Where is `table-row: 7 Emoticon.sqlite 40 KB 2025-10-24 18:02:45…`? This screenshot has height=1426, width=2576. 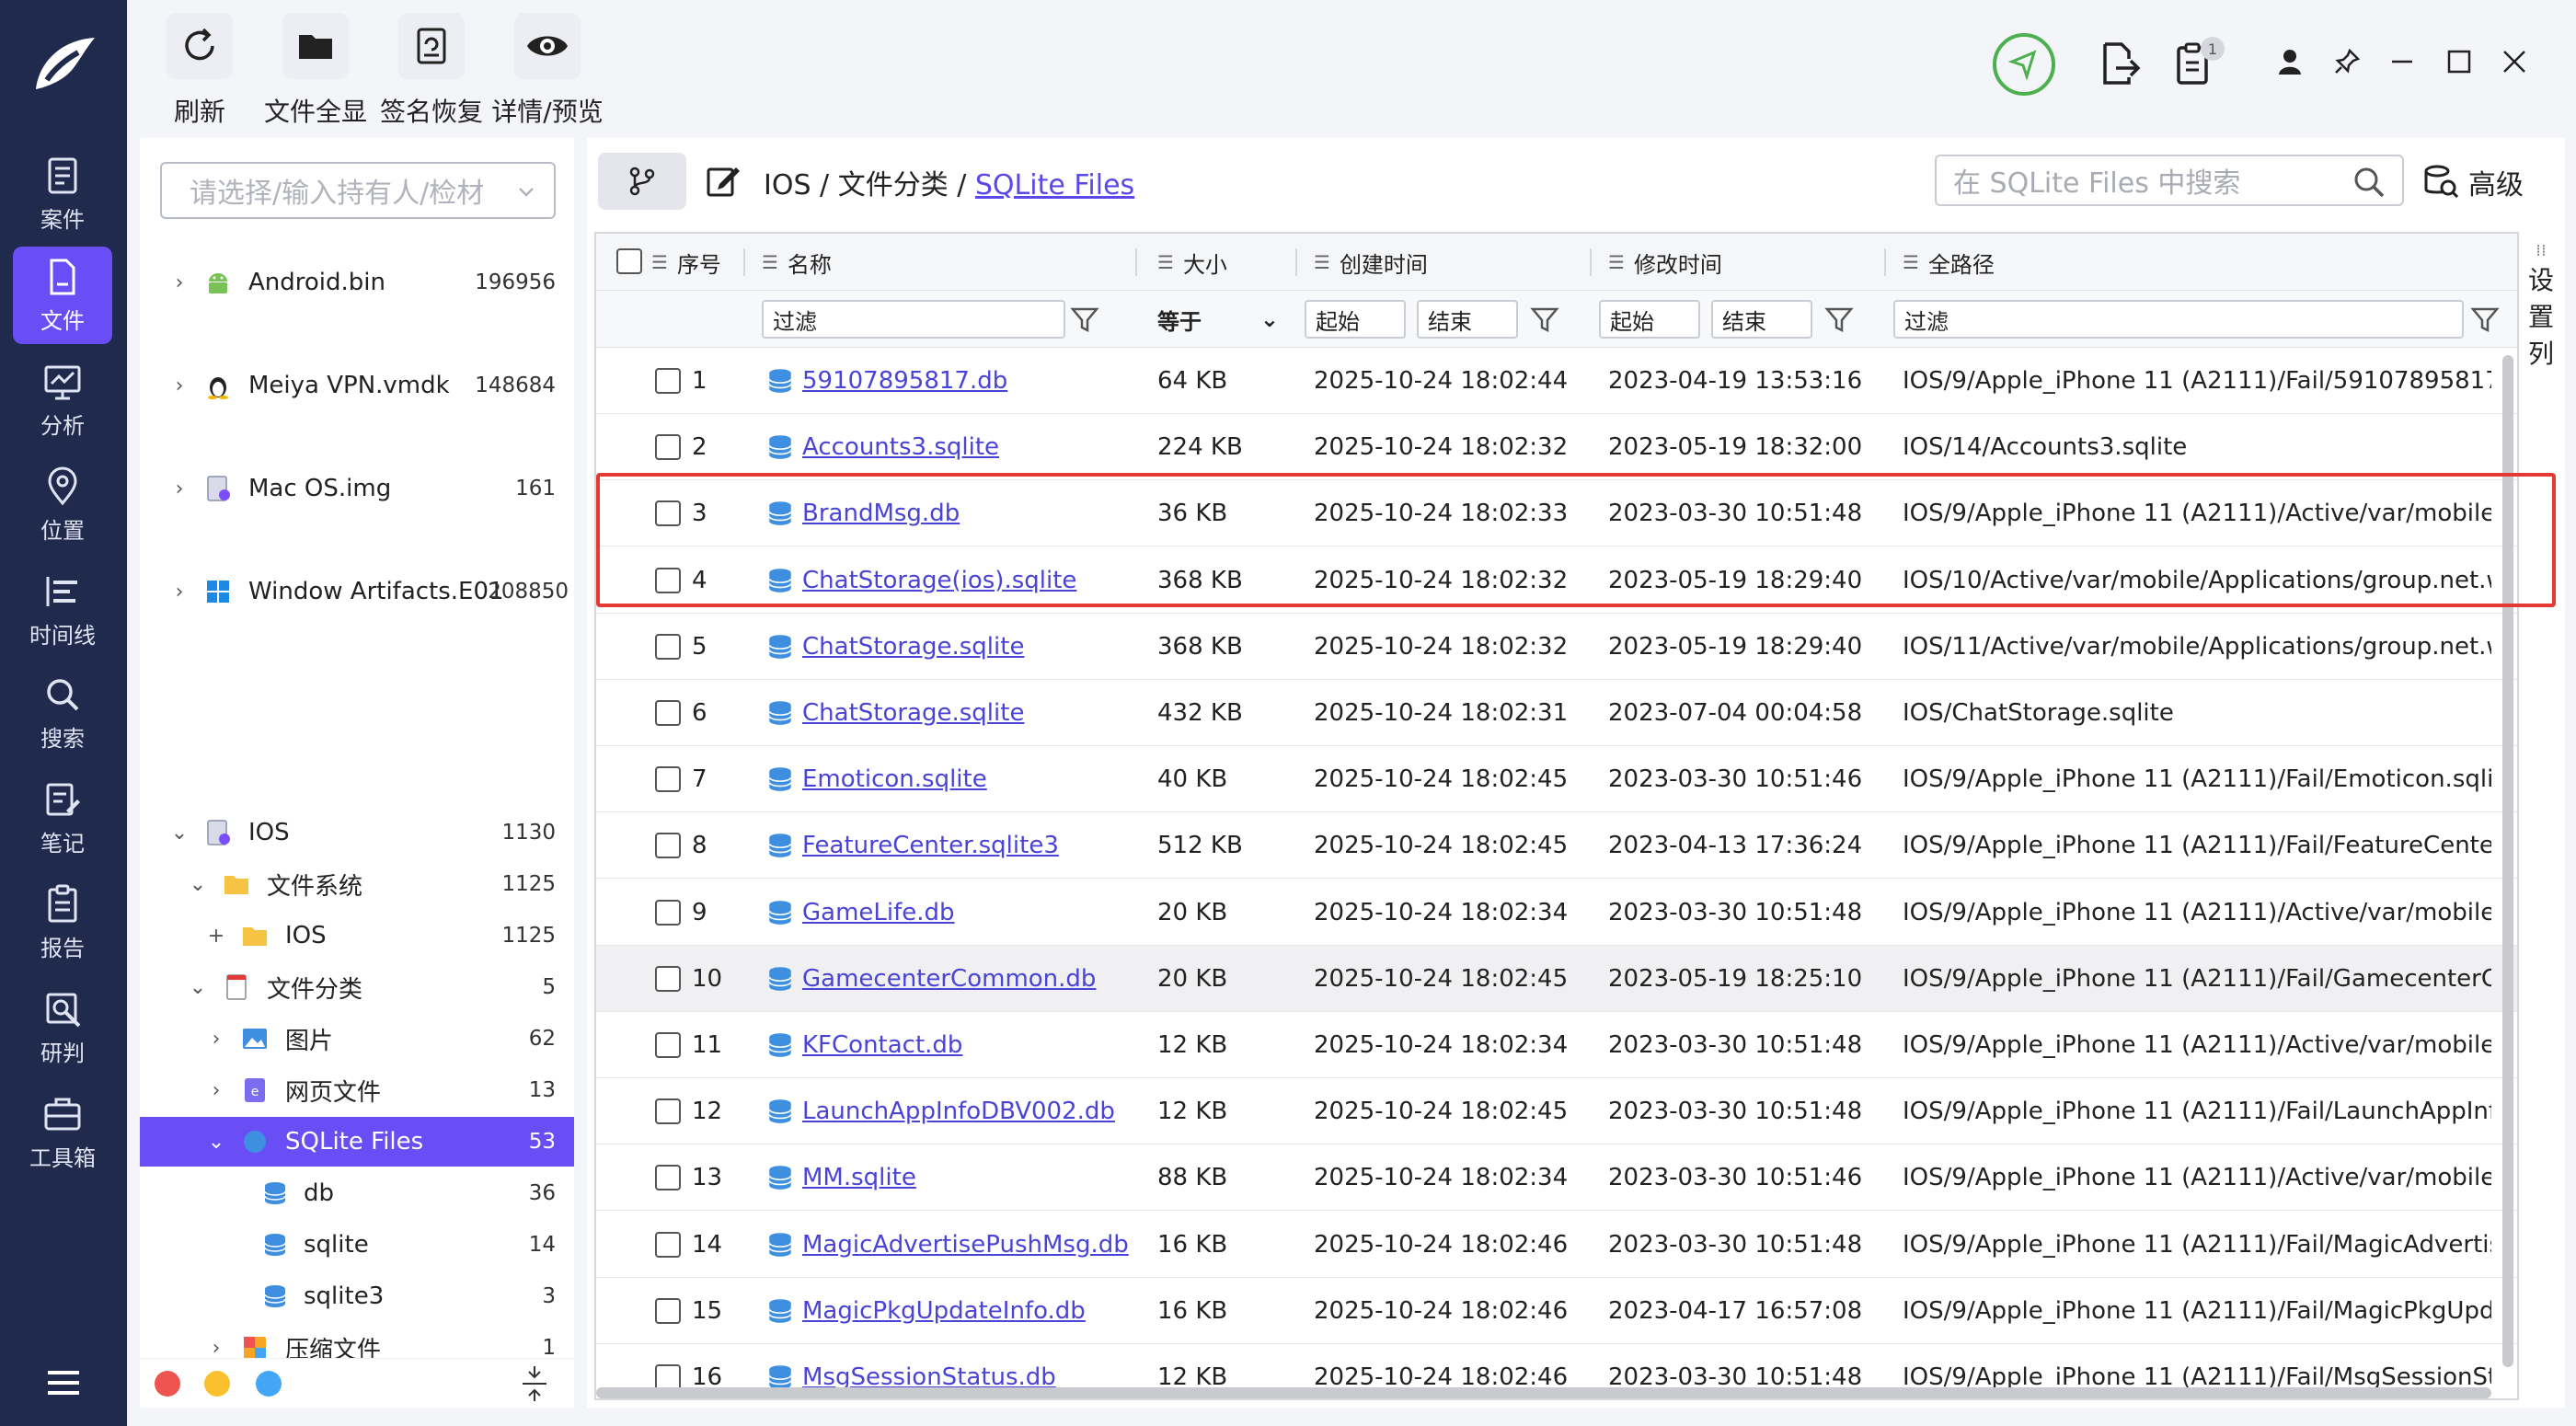
table-row: 7 Emoticon.sqlite 40 KB 2025-10-24 18:02:45… is located at coordinates (1556, 779).